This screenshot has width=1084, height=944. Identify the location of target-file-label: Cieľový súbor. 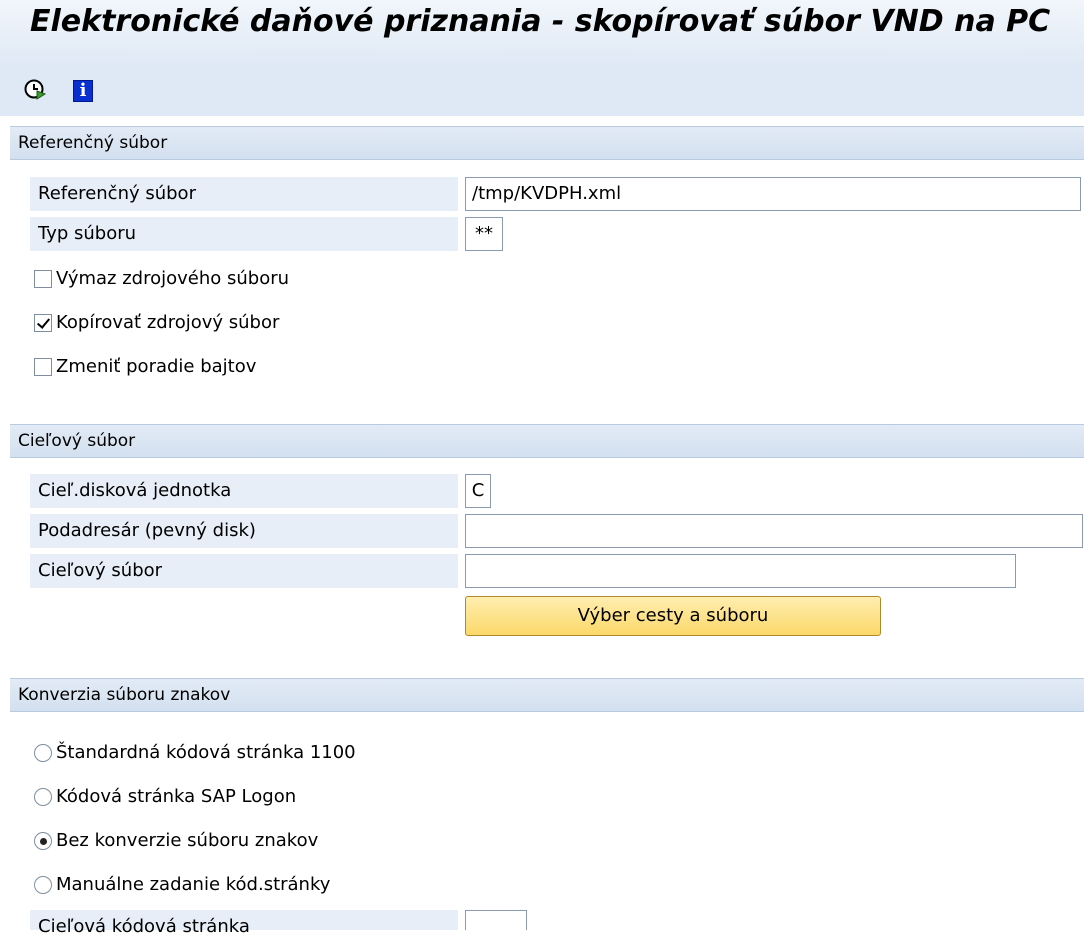
(244, 571).